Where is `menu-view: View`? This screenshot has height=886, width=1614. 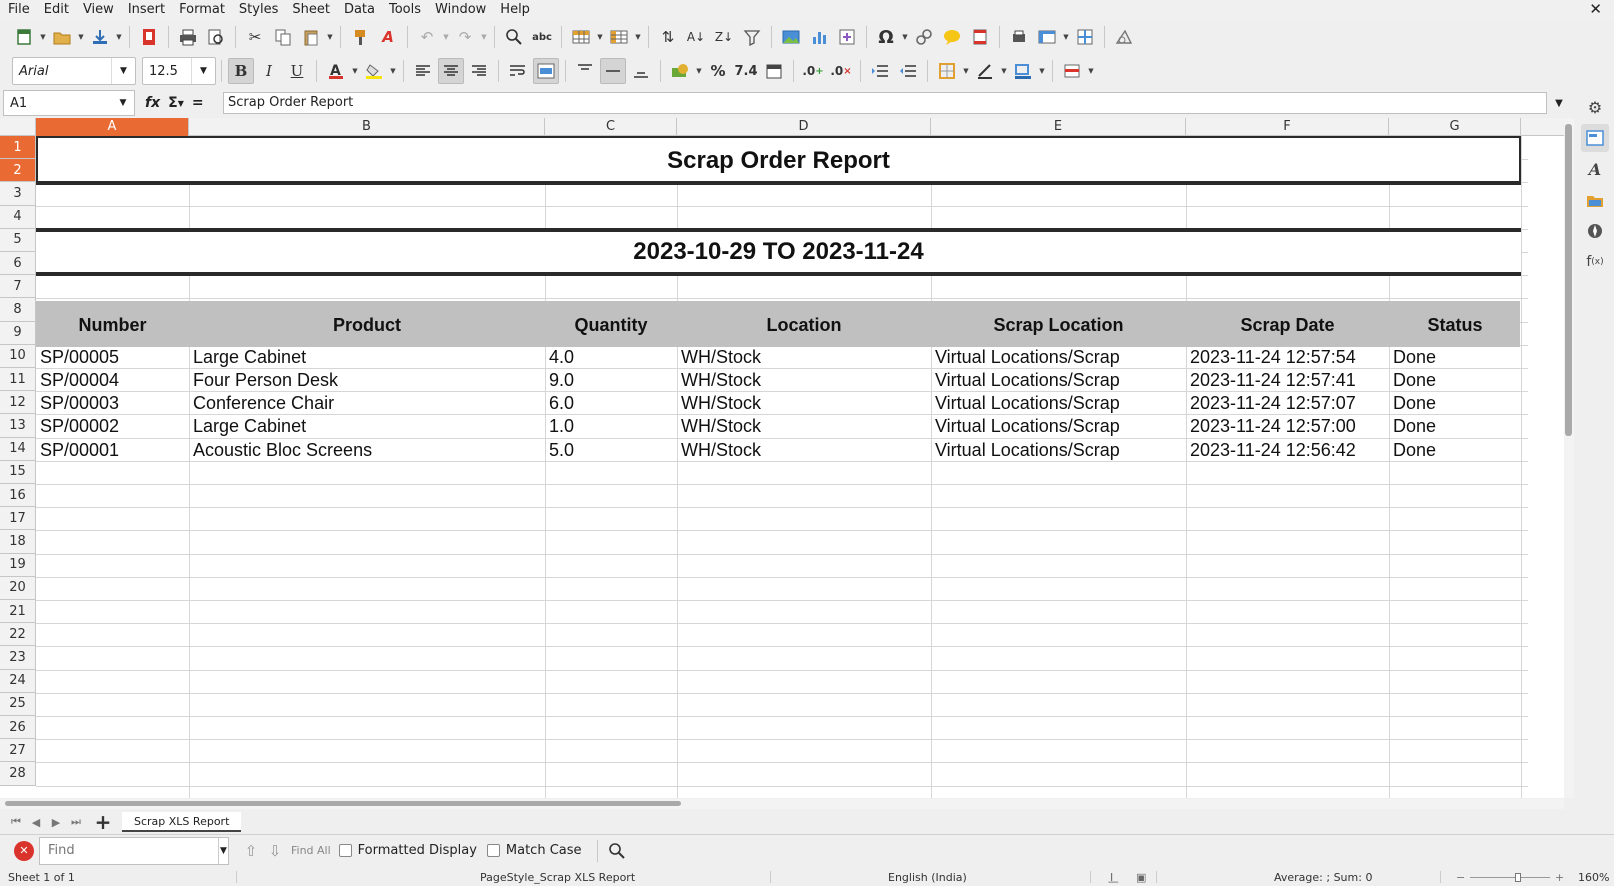
menu-view: View is located at coordinates (98, 10).